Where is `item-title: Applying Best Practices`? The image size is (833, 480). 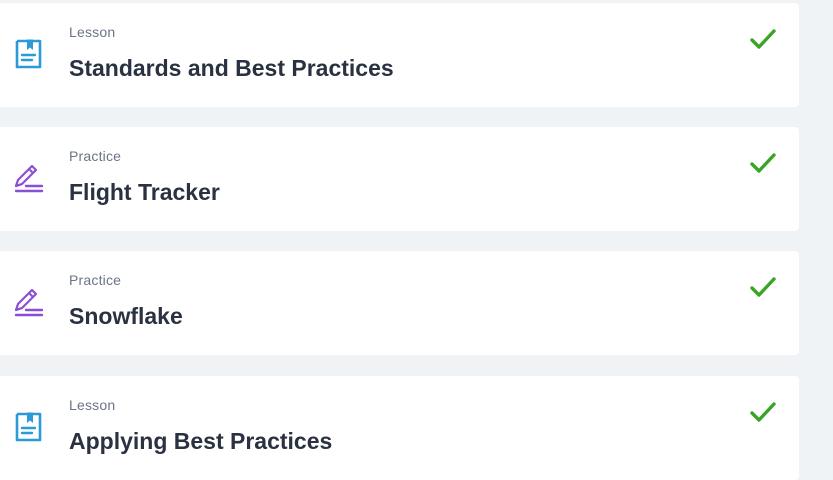 item-title: Applying Best Practices is located at coordinates (201, 441).